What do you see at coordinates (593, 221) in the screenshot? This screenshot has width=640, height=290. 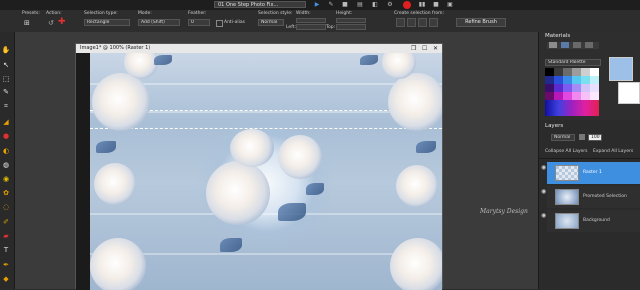 I see `layer-row: Background` at bounding box center [593, 221].